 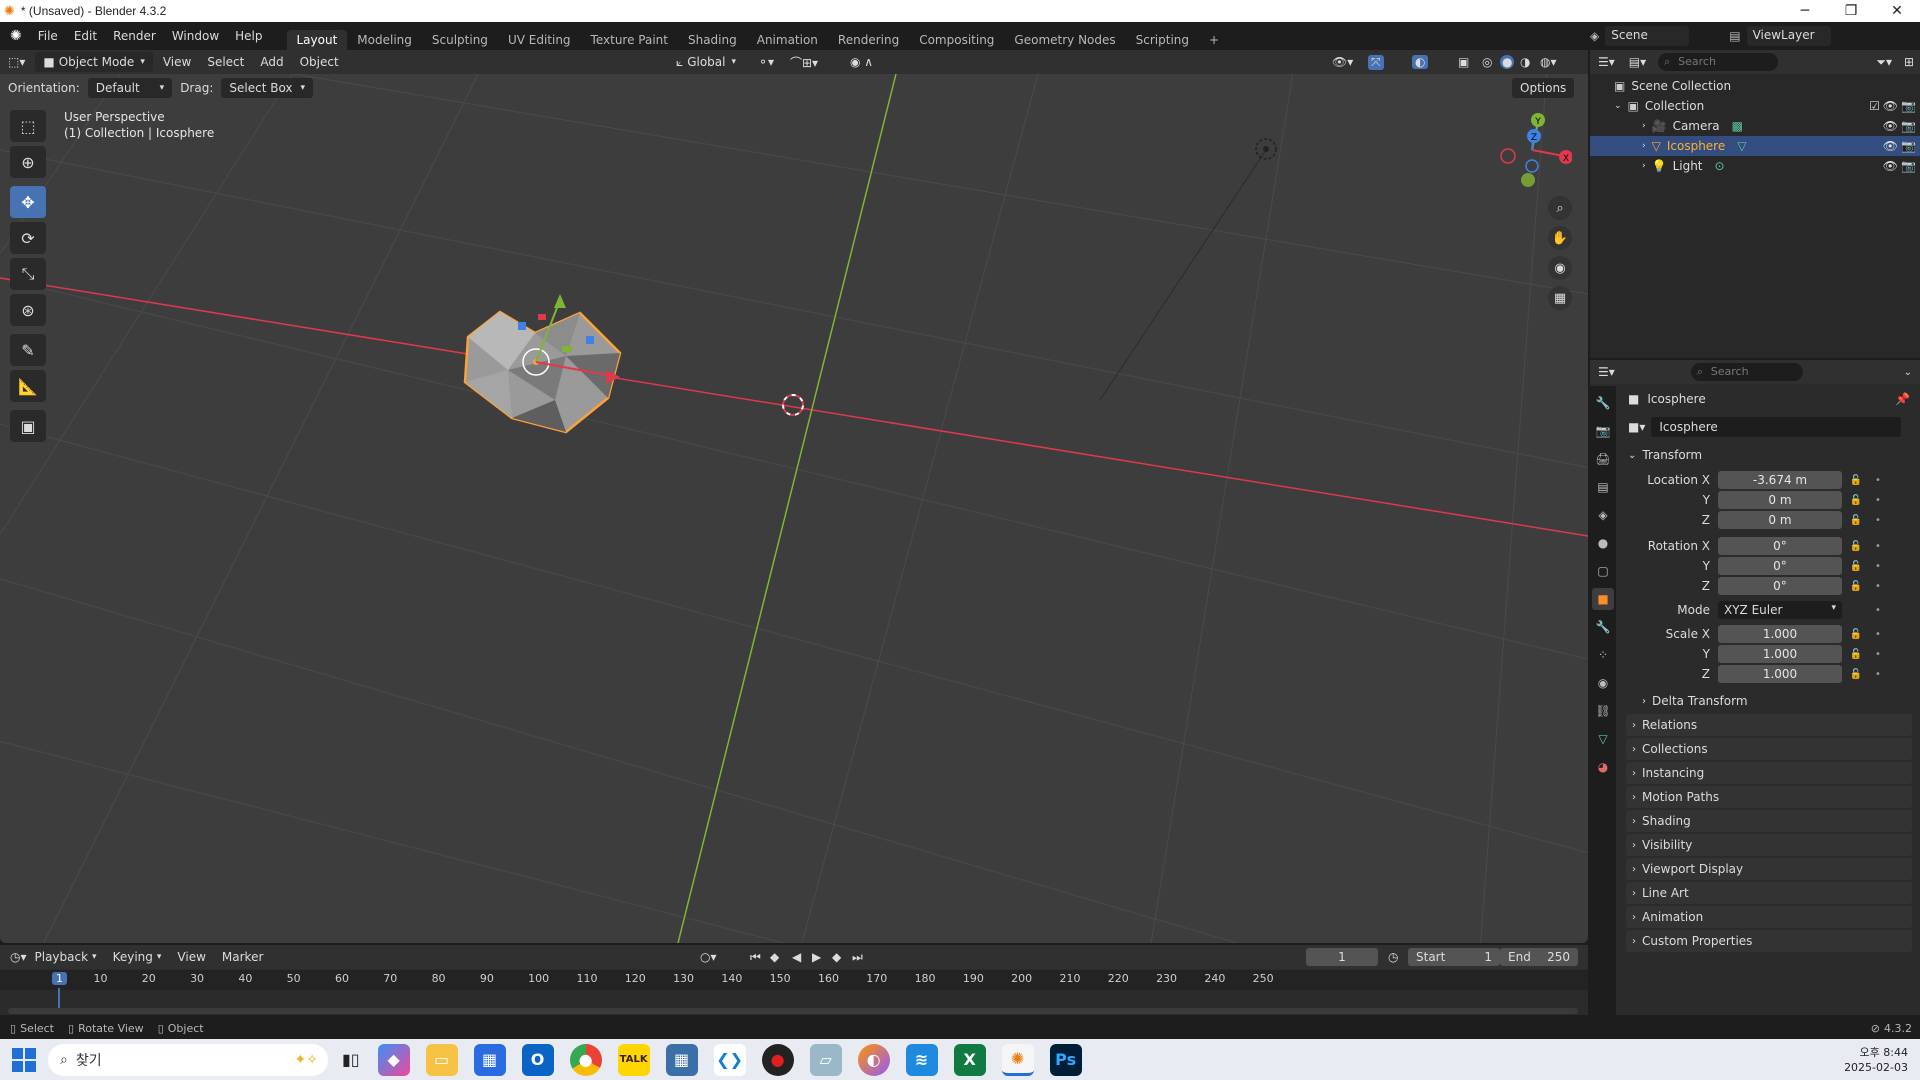 What do you see at coordinates (384, 40) in the screenshot?
I see `tab-modeling: Modeling` at bounding box center [384, 40].